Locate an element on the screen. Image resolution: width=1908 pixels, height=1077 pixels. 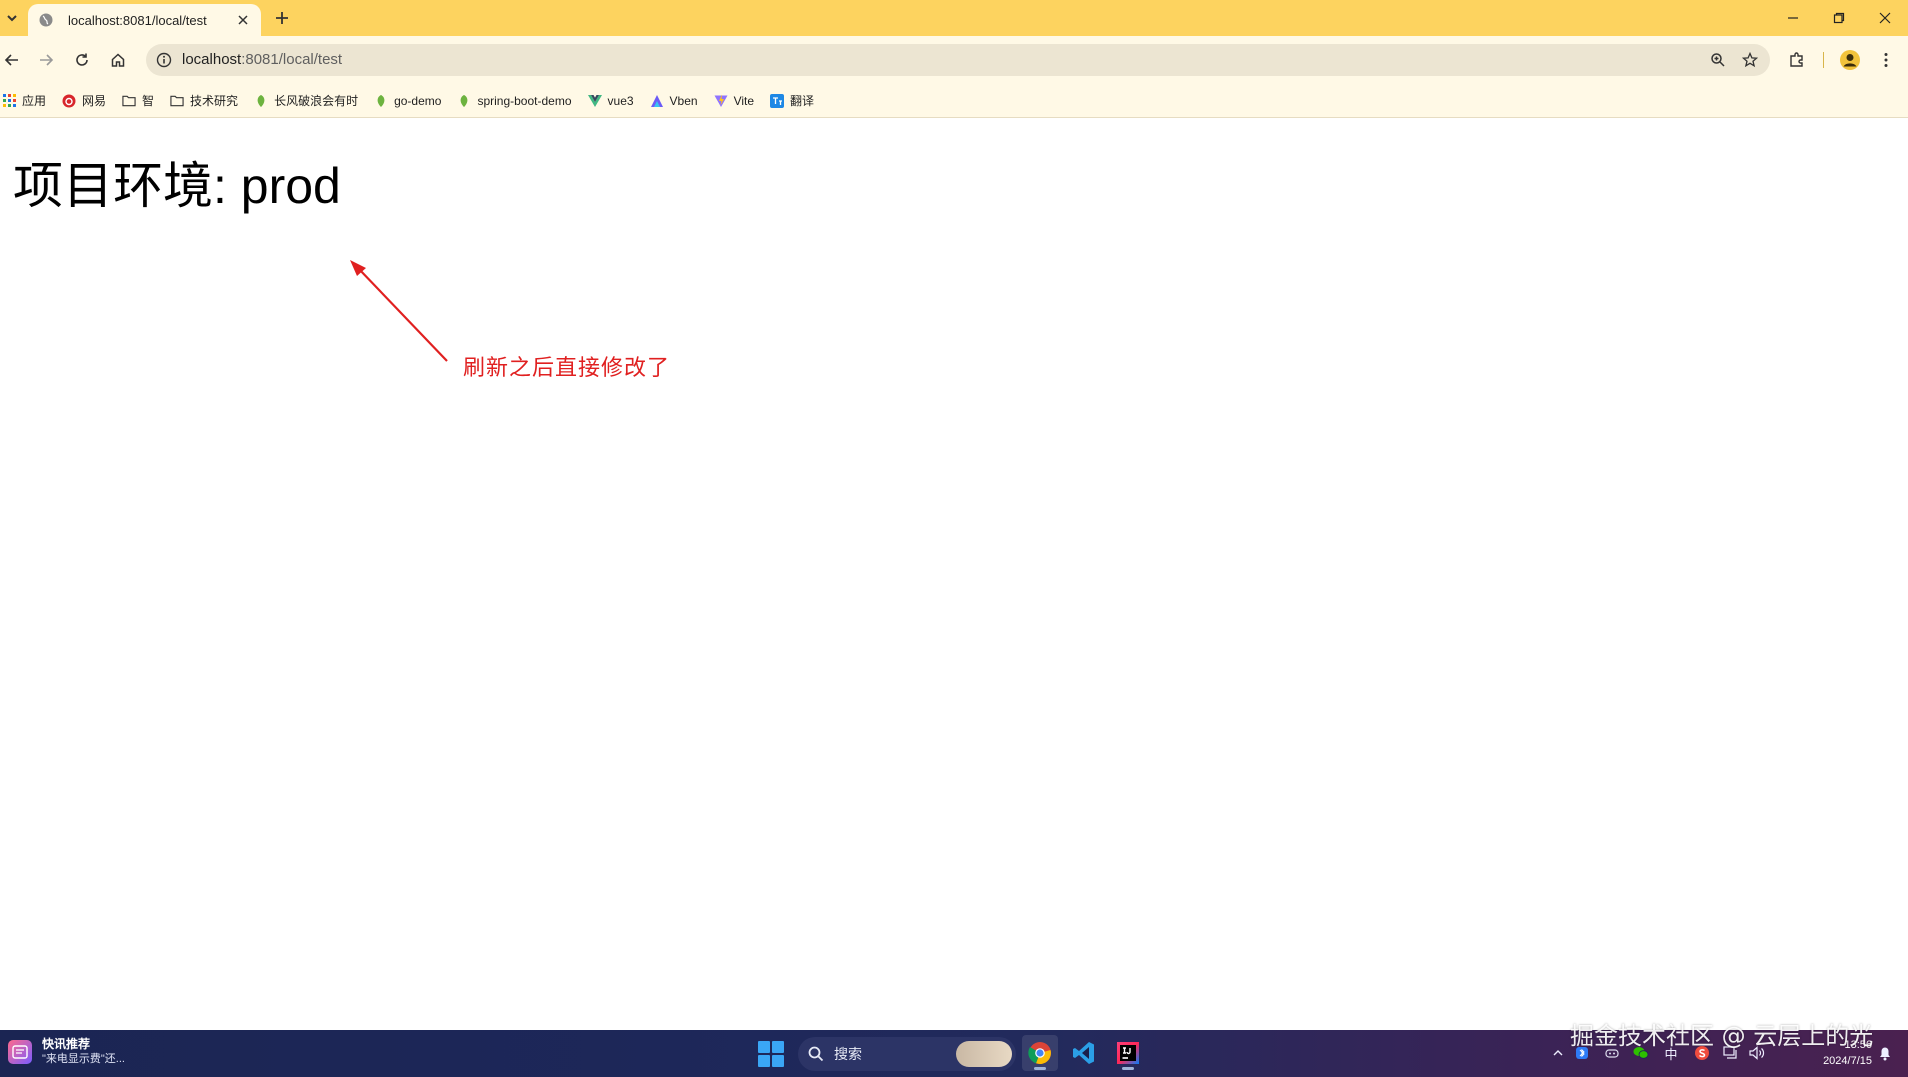
search-placeholder: 搜索 is located at coordinates (848, 1054).